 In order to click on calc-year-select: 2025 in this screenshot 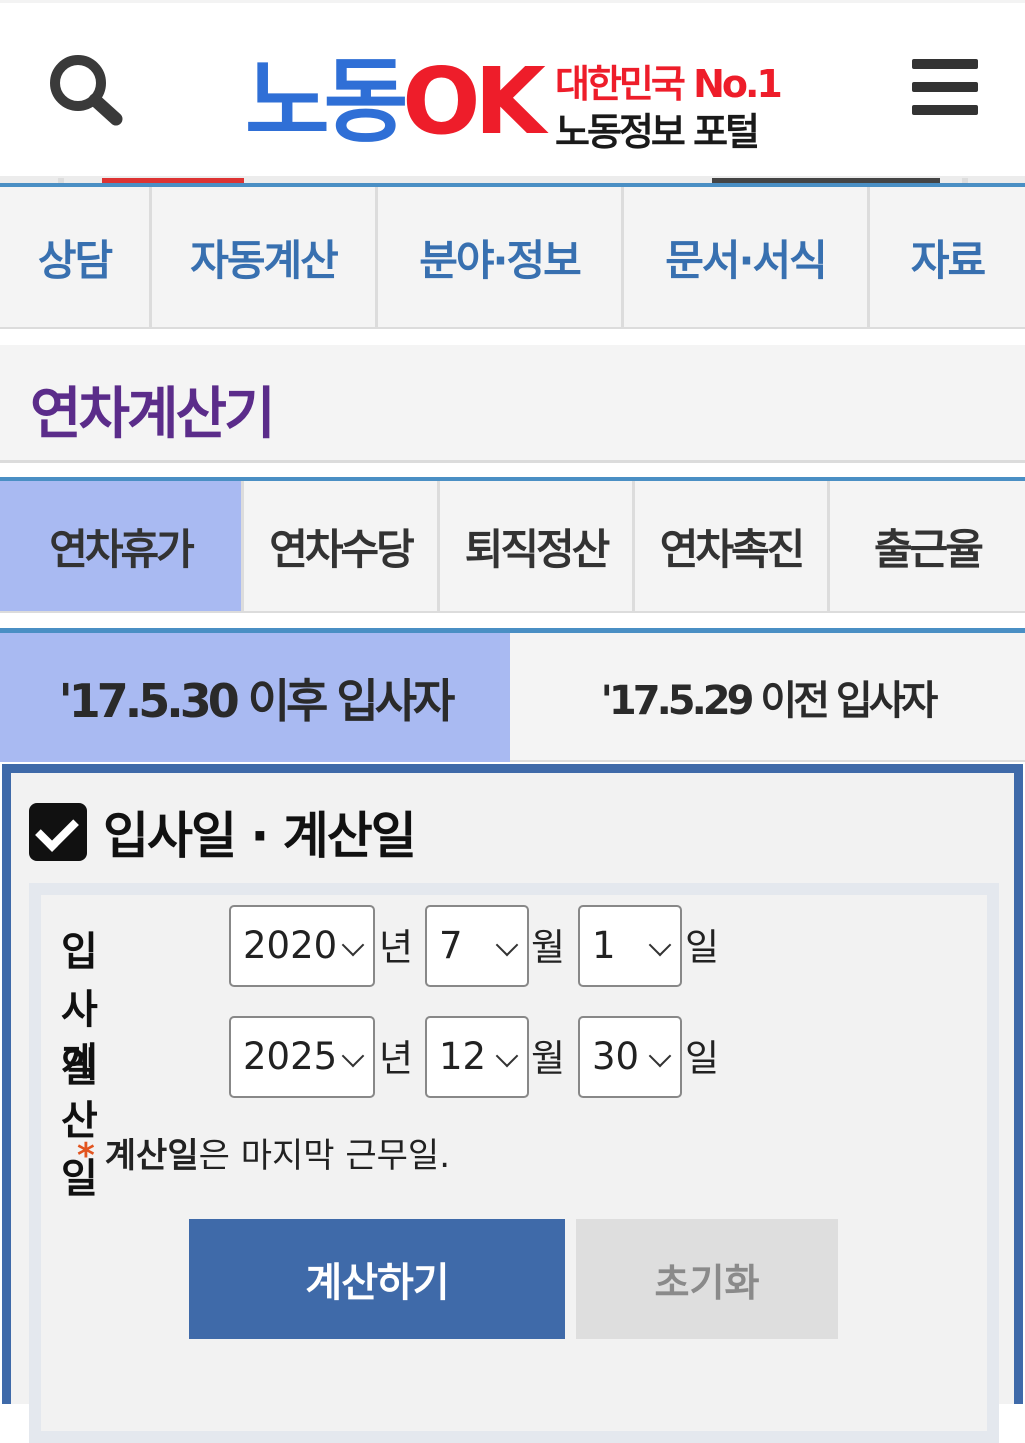, I will do `click(302, 1057)`.